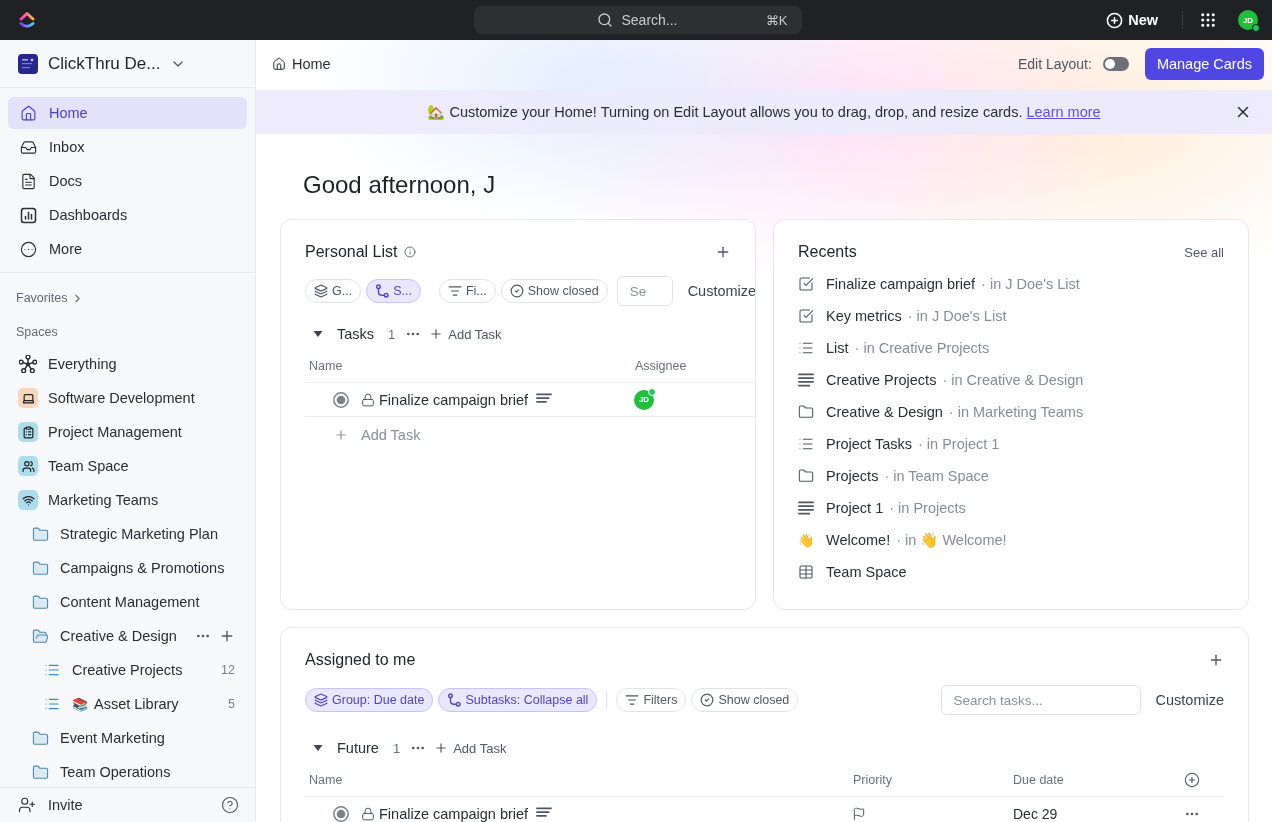  I want to click on subtasks-button: Subtasks: Collapse all, so click(518, 700).